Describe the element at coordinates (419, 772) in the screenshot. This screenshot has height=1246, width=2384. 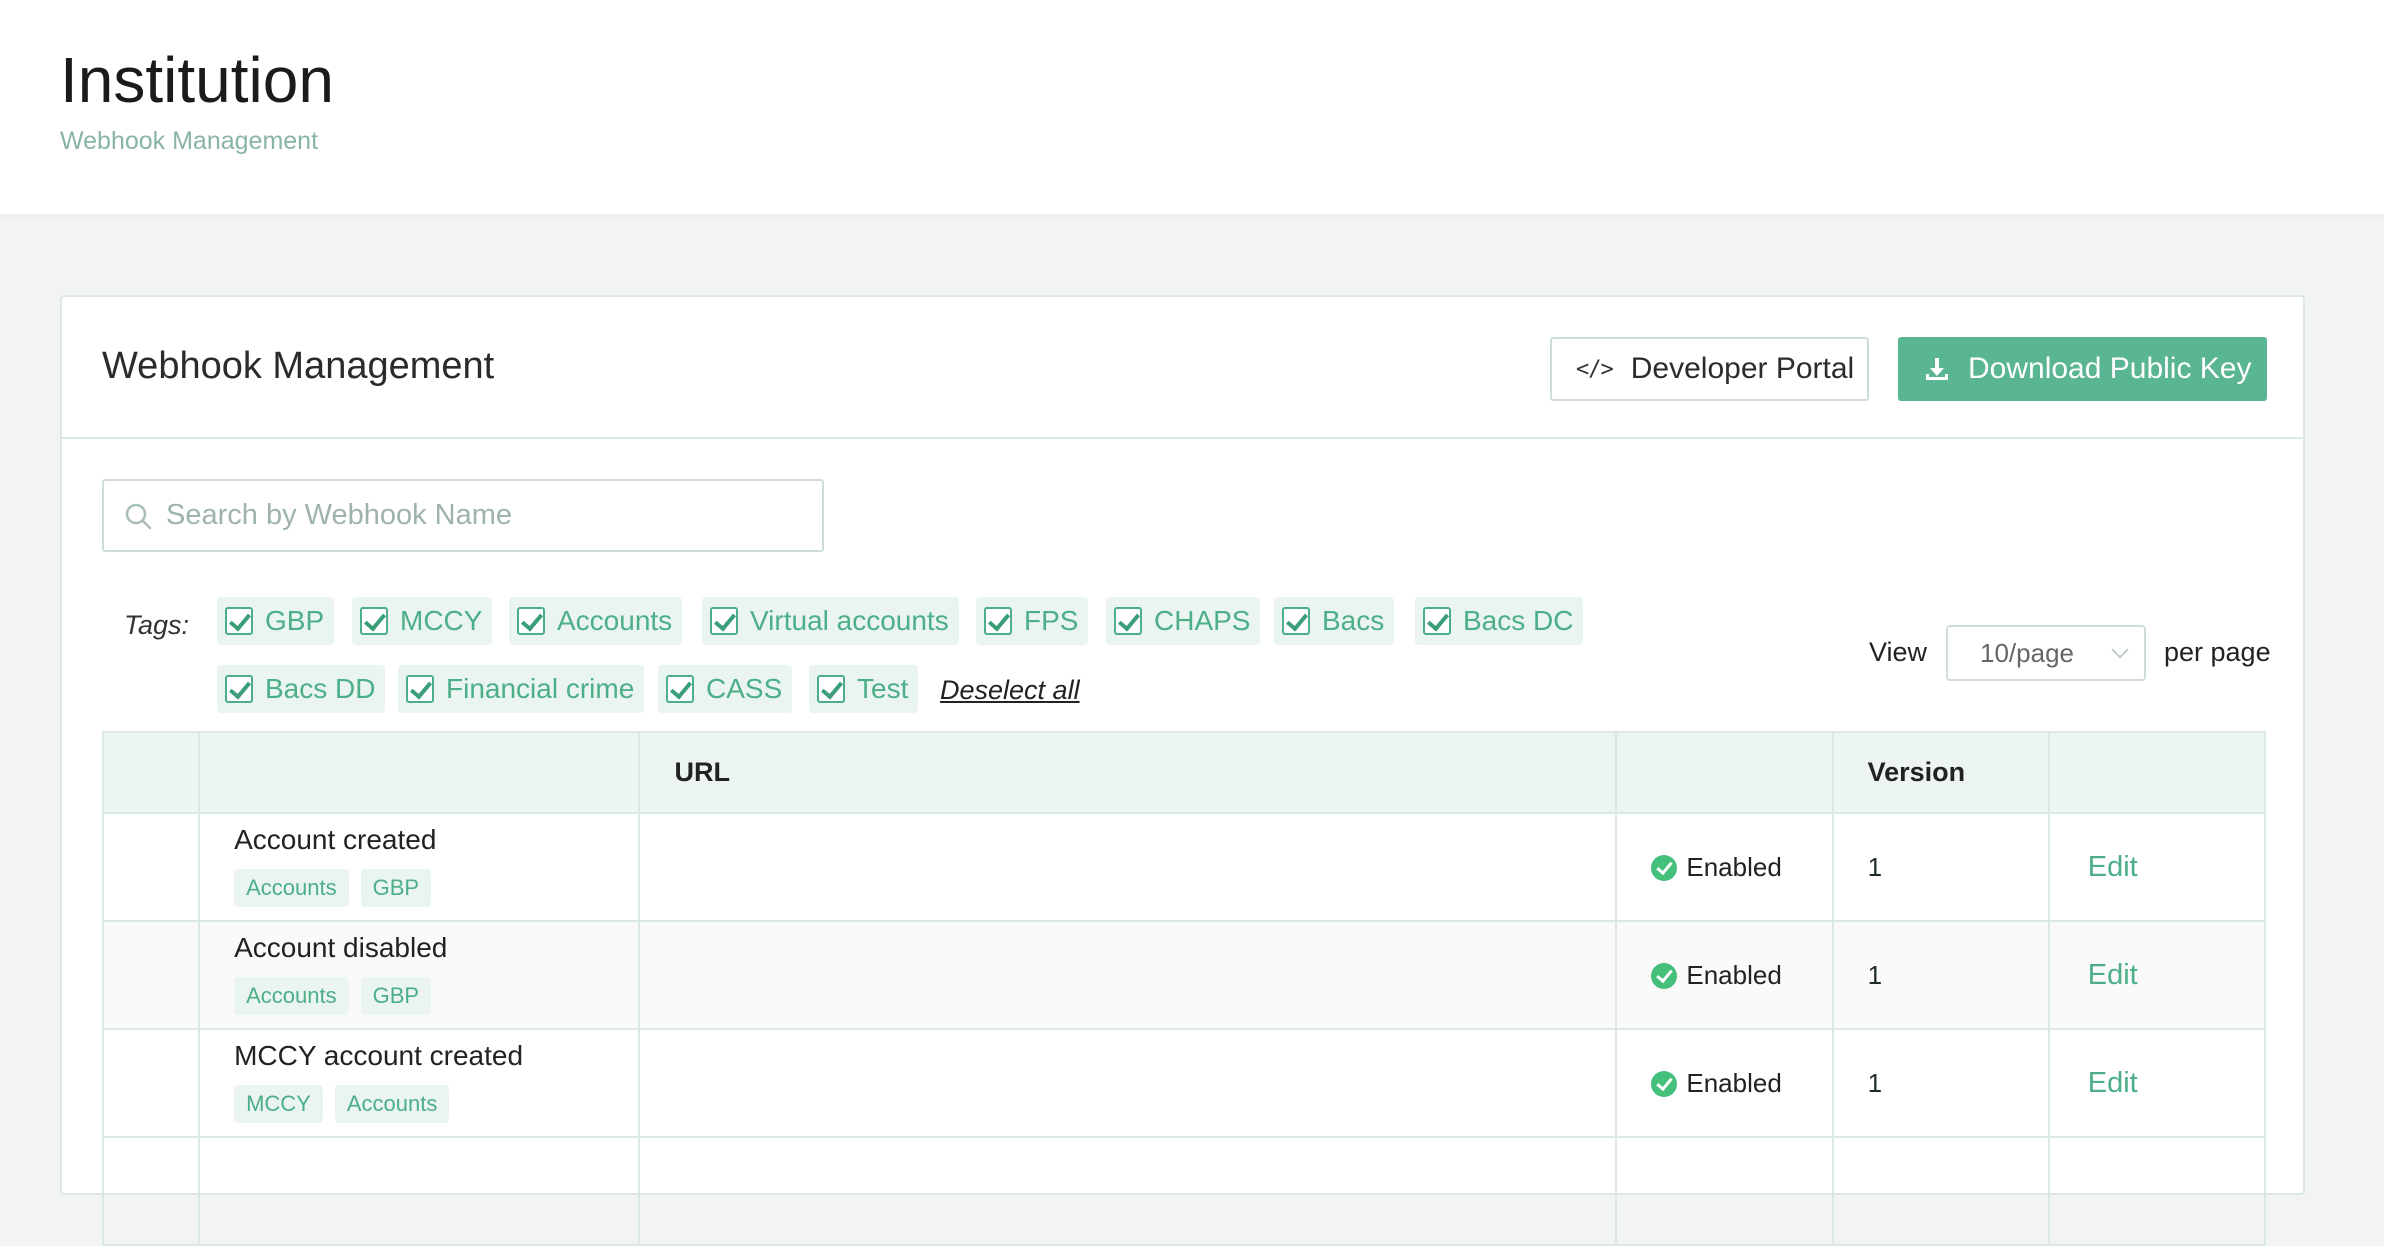
I see `column-header-name` at that location.